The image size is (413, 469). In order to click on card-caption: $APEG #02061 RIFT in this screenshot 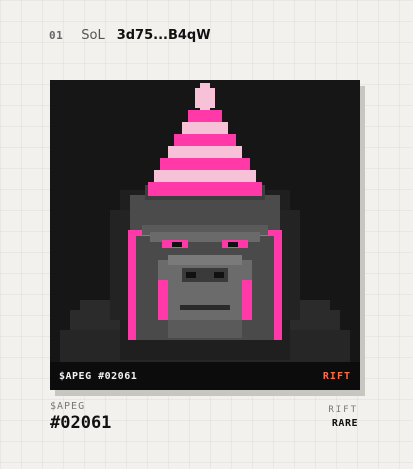, I will do `click(205, 376)`.